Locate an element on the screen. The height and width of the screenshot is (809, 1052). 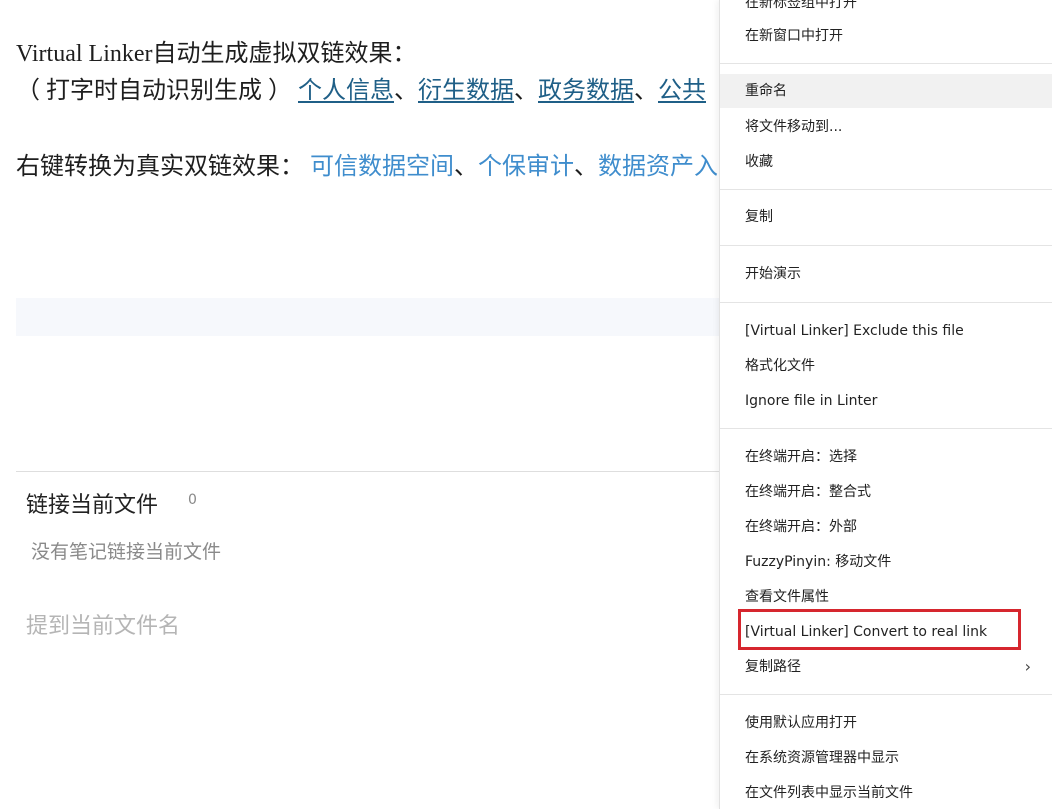
menu-item-format-file: 格式化文件 is located at coordinates (886, 366).